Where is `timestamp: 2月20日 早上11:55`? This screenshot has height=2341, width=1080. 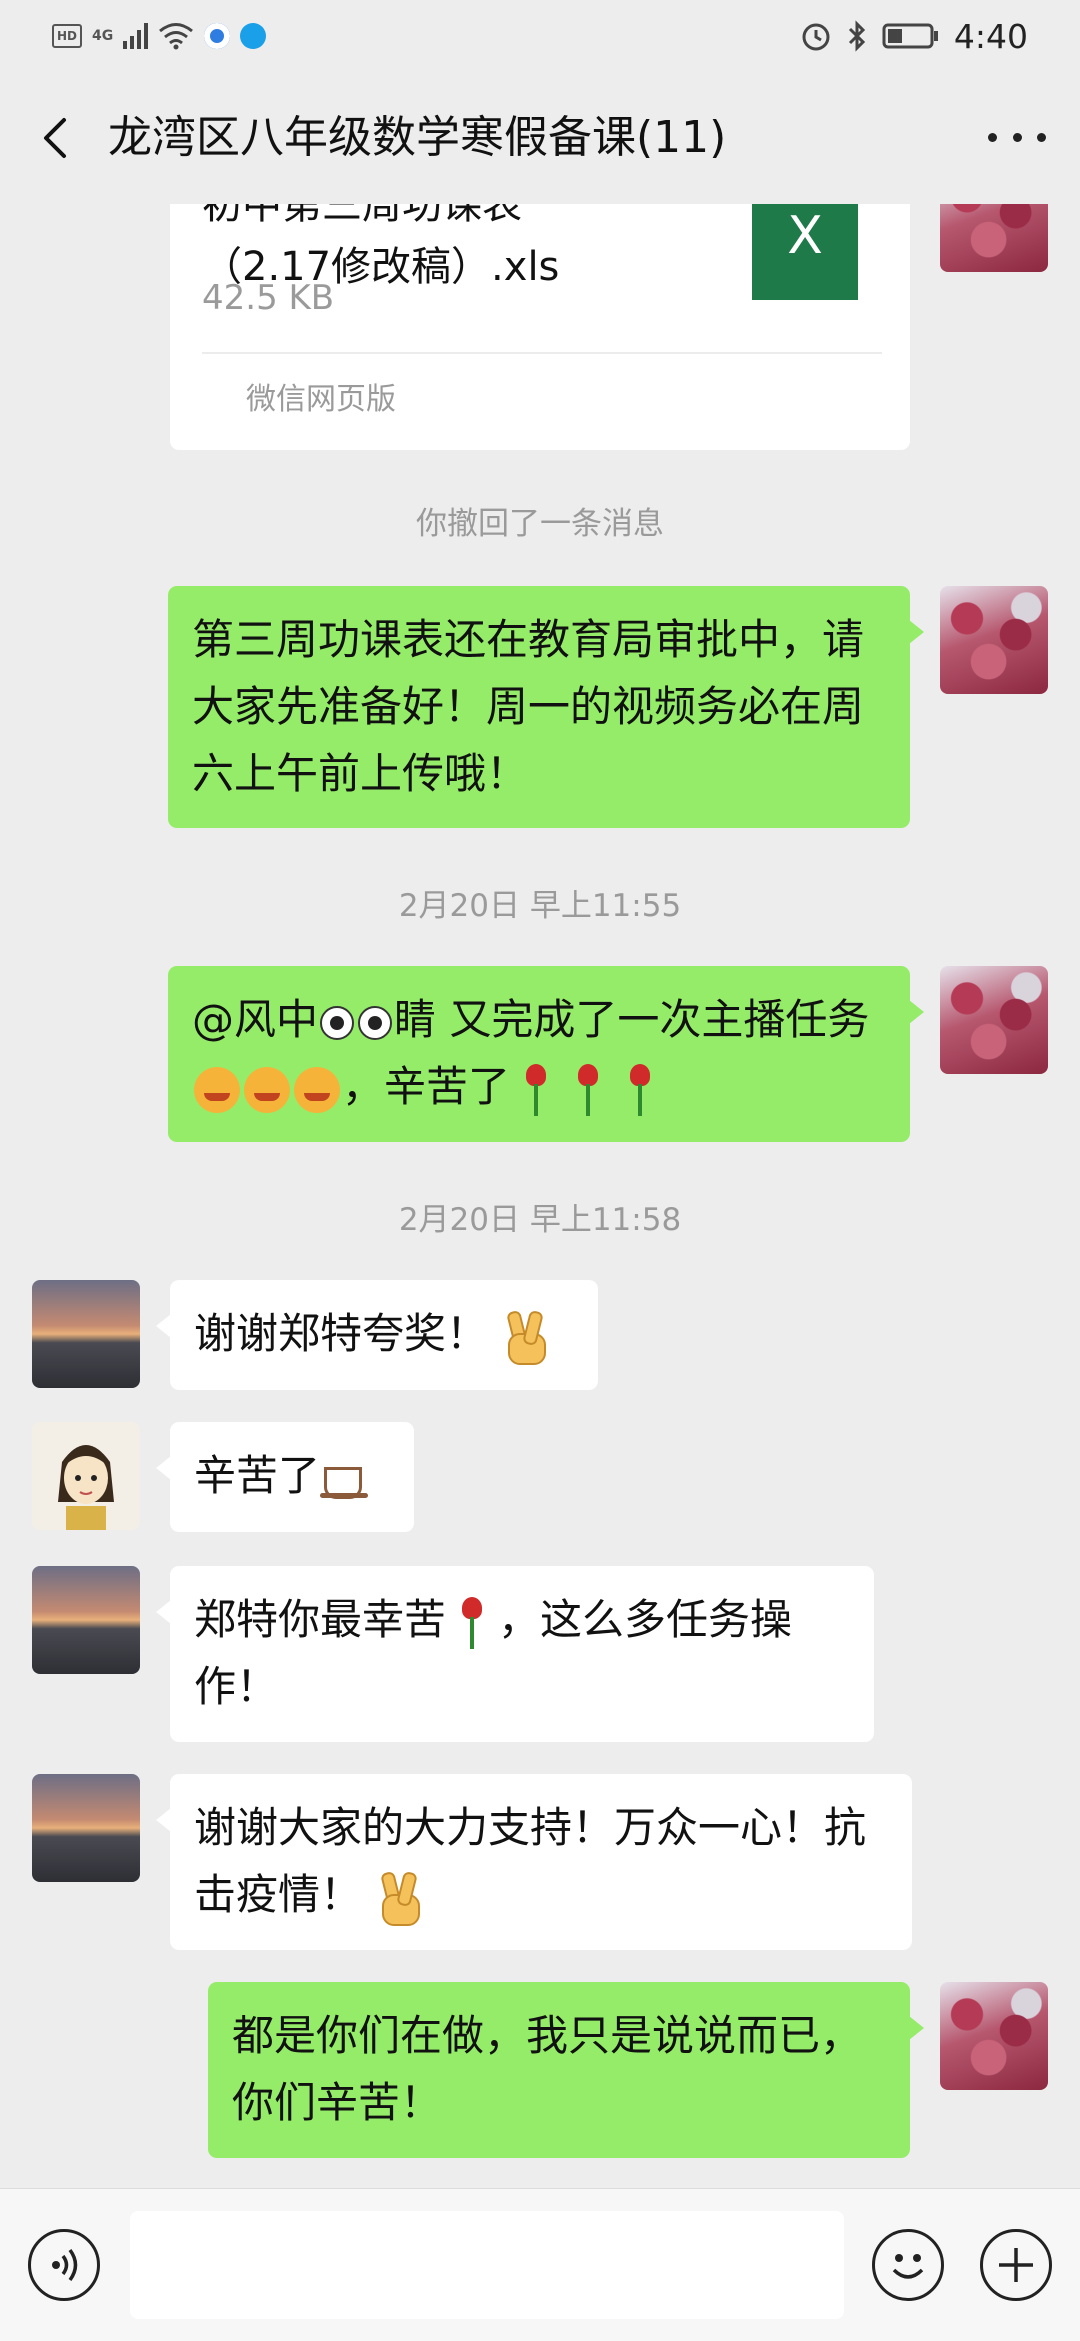 timestamp: 2月20日 早上11:55 is located at coordinates (540, 906).